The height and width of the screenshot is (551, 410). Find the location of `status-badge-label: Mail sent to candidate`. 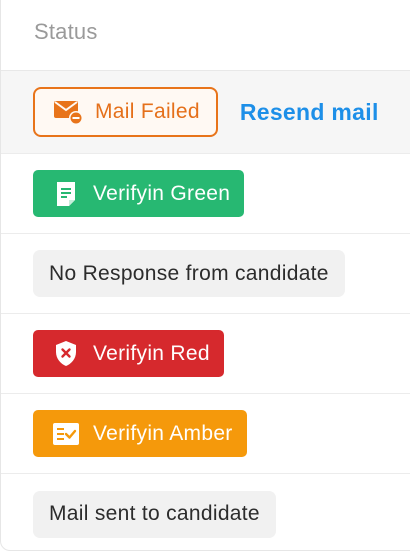

status-badge-label: Mail sent to candidate is located at coordinates (154, 513).